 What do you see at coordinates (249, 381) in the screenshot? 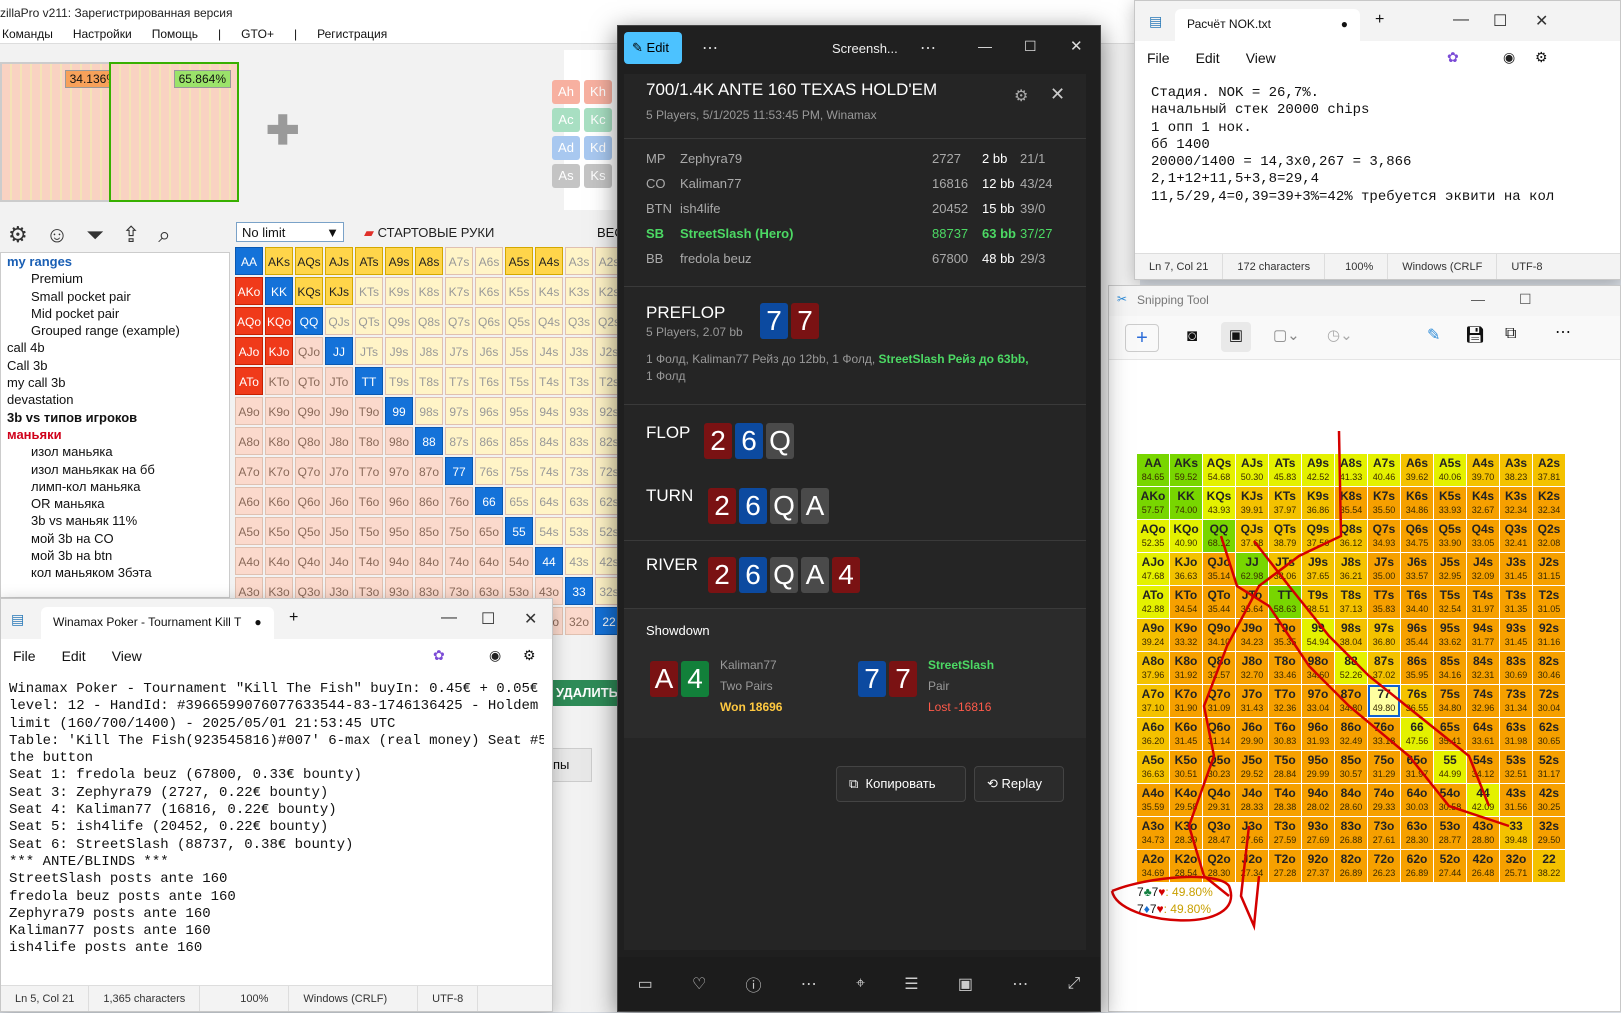
I see `hand-cell: ATo` at bounding box center [249, 381].